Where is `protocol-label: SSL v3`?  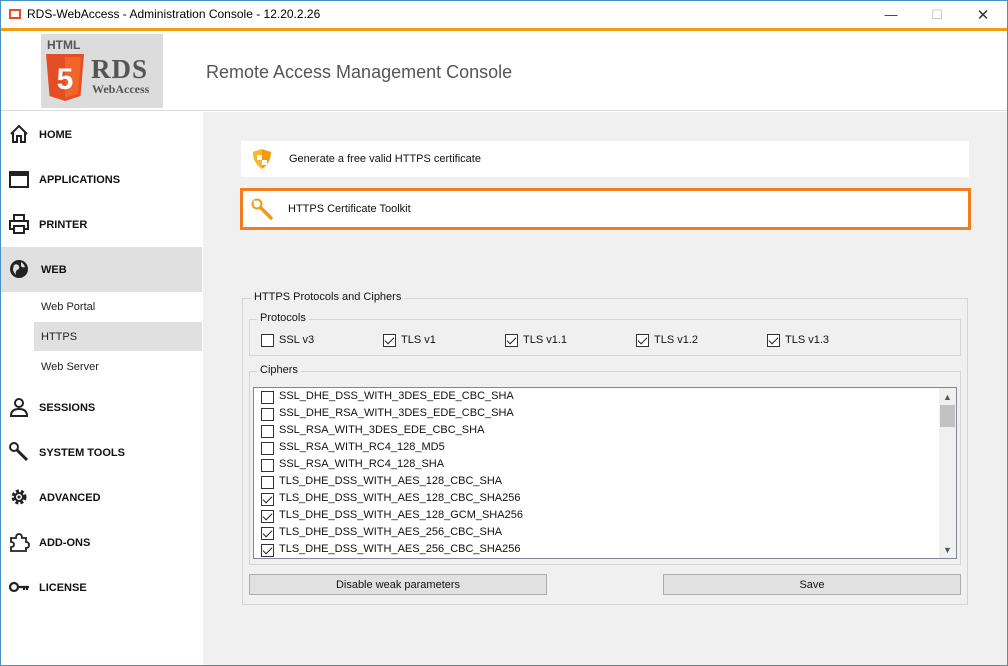
protocol-label: SSL v3 is located at coordinates (297, 340).